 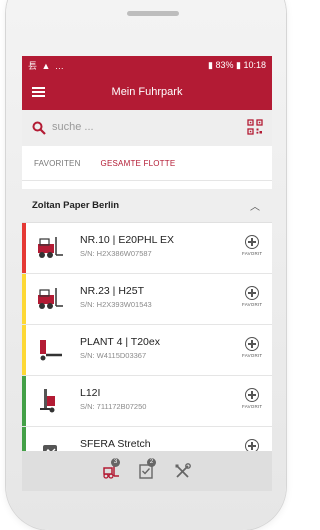 I want to click on vehicle-row: NR.23 | H25T S/N: H2X393W01543 FAVORIT, so click(x=147, y=299).